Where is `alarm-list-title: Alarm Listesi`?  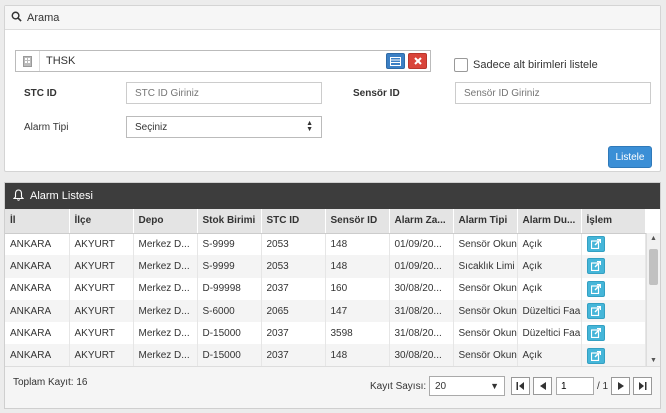 alarm-list-title: Alarm Listesi is located at coordinates (61, 196).